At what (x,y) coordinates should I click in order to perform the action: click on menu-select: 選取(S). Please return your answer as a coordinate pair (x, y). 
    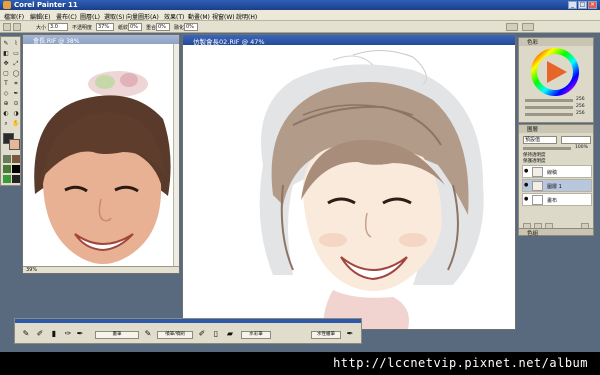
    Looking at the image, I should click on (114, 16).